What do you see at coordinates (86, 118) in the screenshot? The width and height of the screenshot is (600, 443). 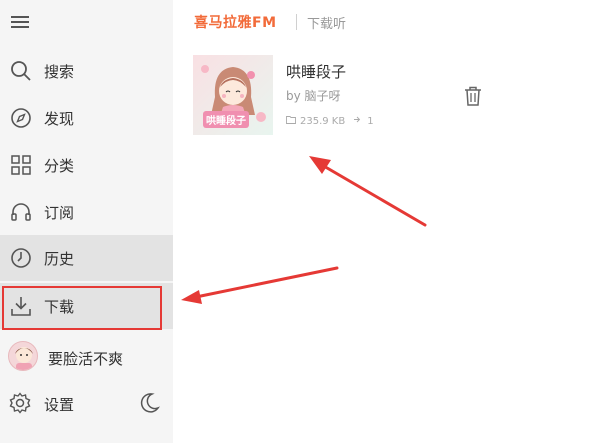 I see `nav-item-discover: 发现` at bounding box center [86, 118].